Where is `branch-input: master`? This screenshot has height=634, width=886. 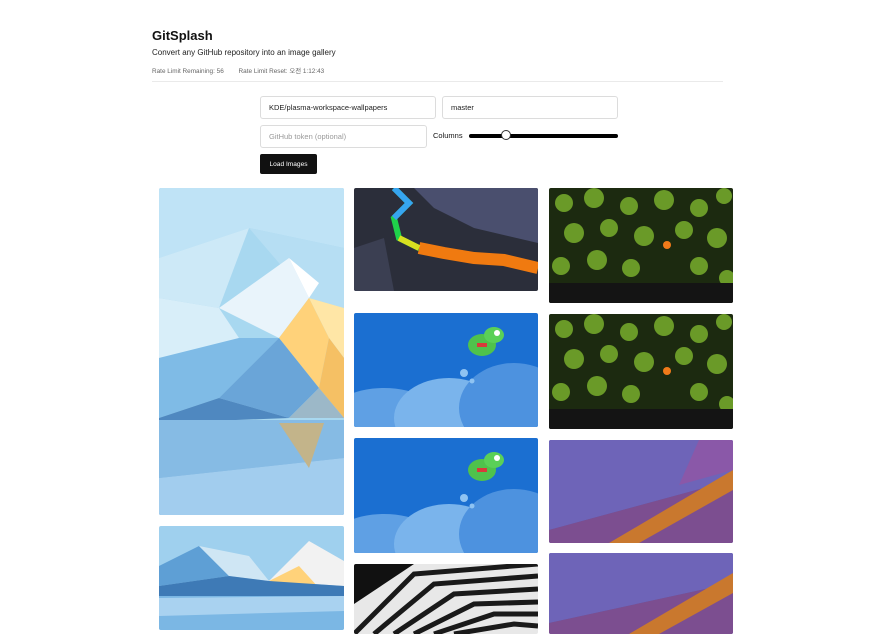
branch-input: master is located at coordinates (530, 107).